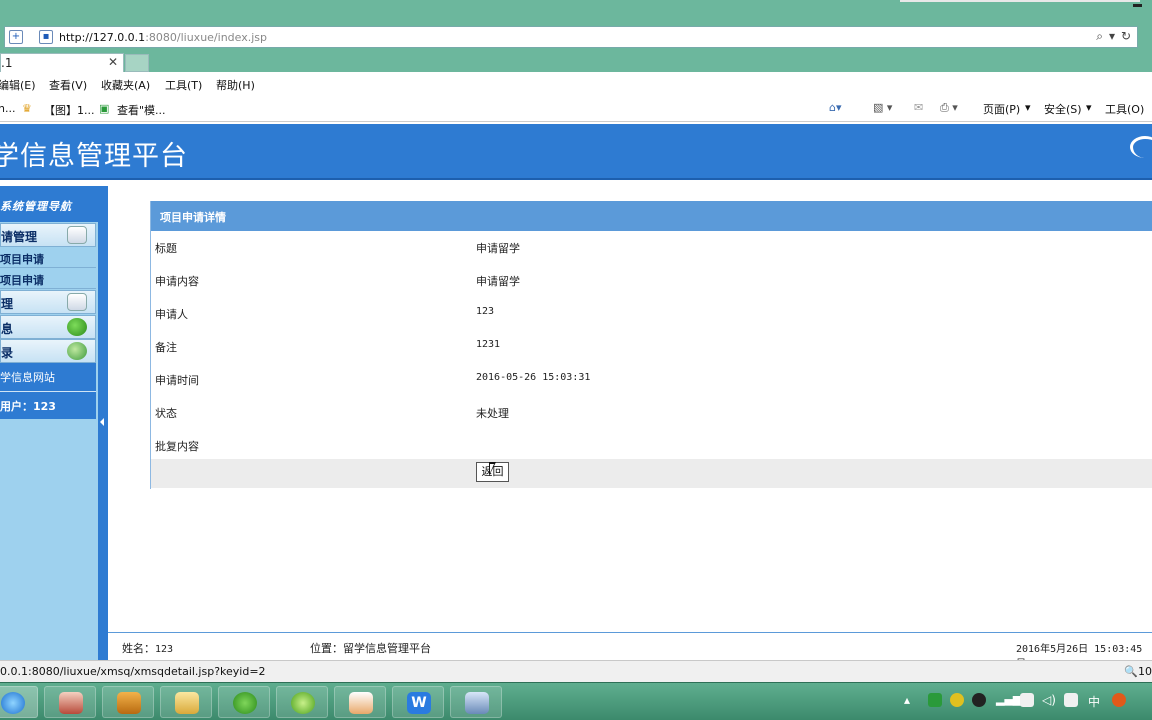 This screenshot has height=720, width=1152. I want to click on dropdown-icon: ▾, so click(1112, 36).